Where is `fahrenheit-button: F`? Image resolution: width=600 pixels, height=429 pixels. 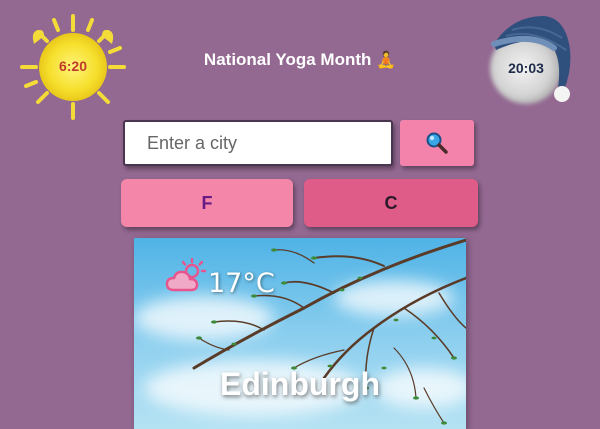 fahrenheit-button: F is located at coordinates (207, 203).